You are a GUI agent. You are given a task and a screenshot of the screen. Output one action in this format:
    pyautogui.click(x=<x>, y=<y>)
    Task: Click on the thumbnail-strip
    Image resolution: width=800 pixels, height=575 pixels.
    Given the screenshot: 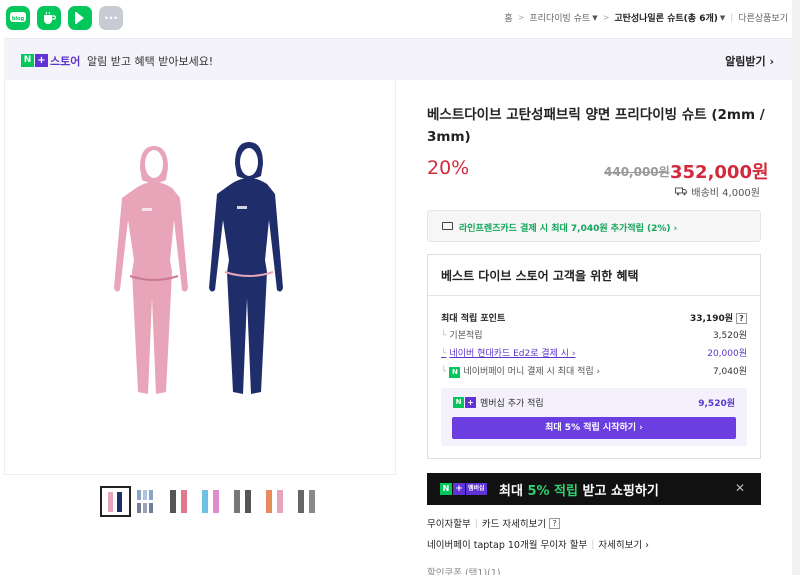 What is the action you would take?
    pyautogui.click(x=212, y=501)
    